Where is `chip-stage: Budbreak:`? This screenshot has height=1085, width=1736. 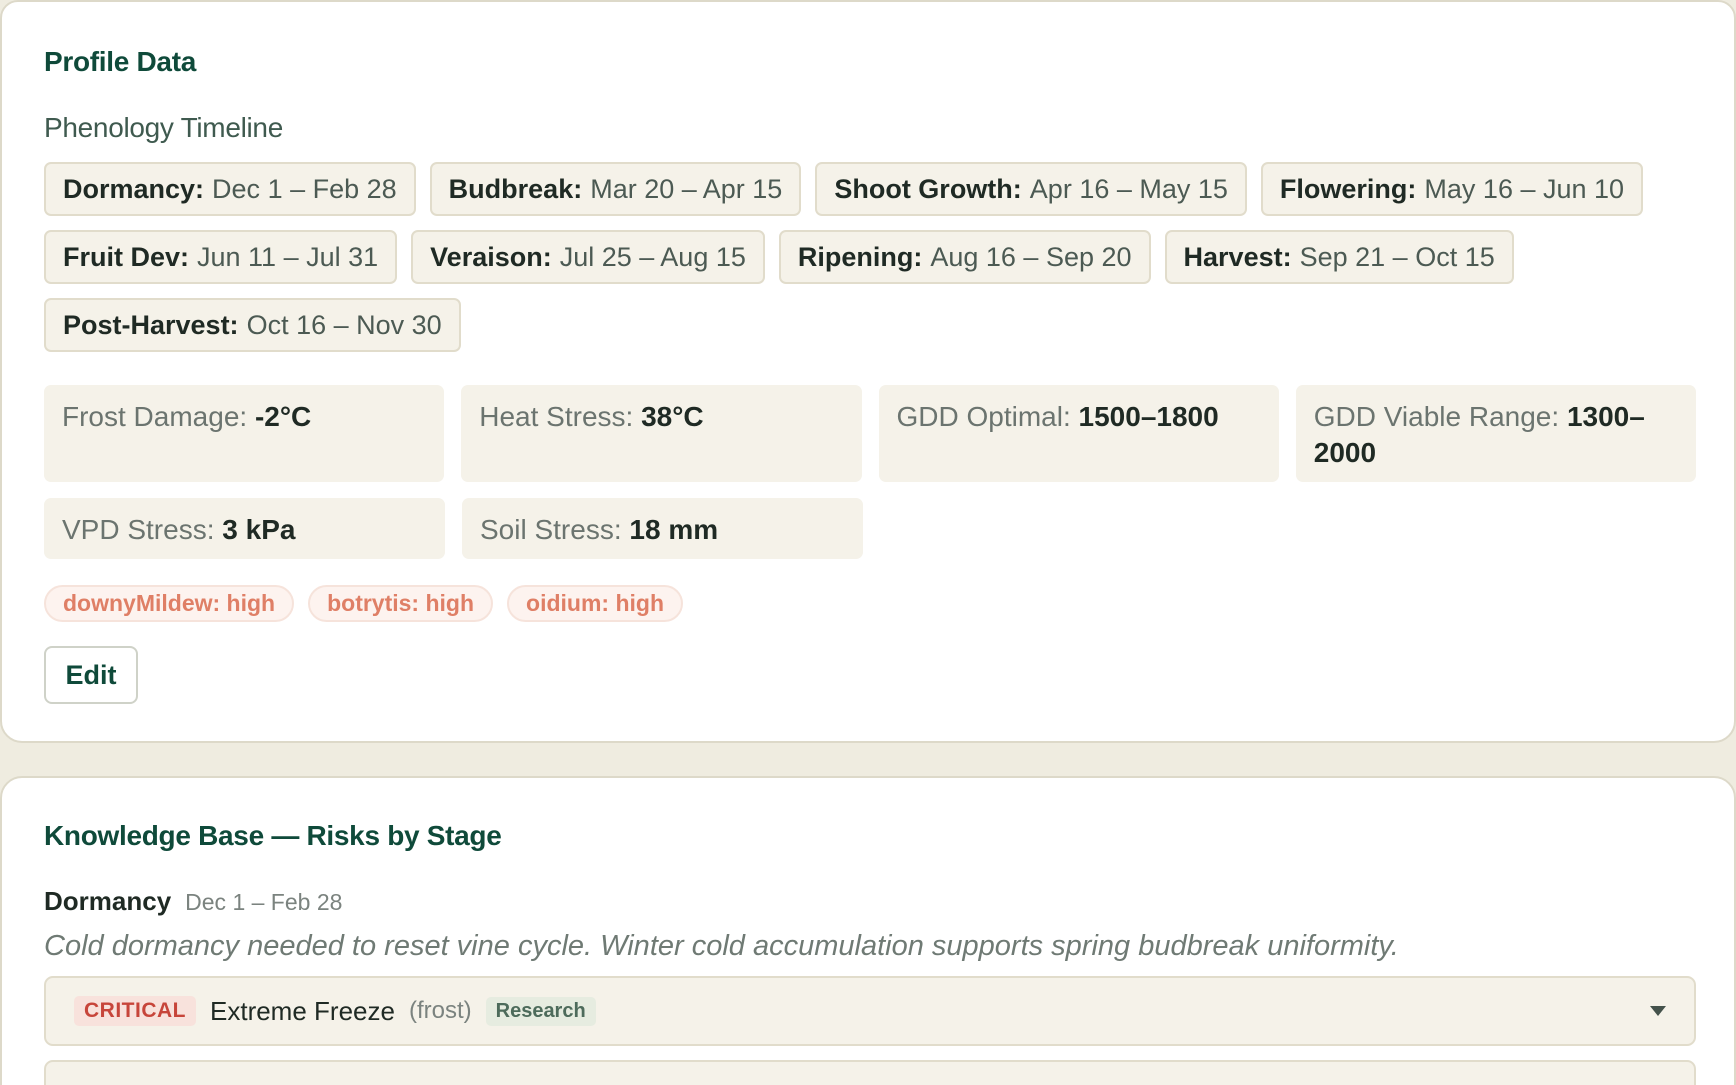
chip-stage: Budbreak: is located at coordinates (515, 188).